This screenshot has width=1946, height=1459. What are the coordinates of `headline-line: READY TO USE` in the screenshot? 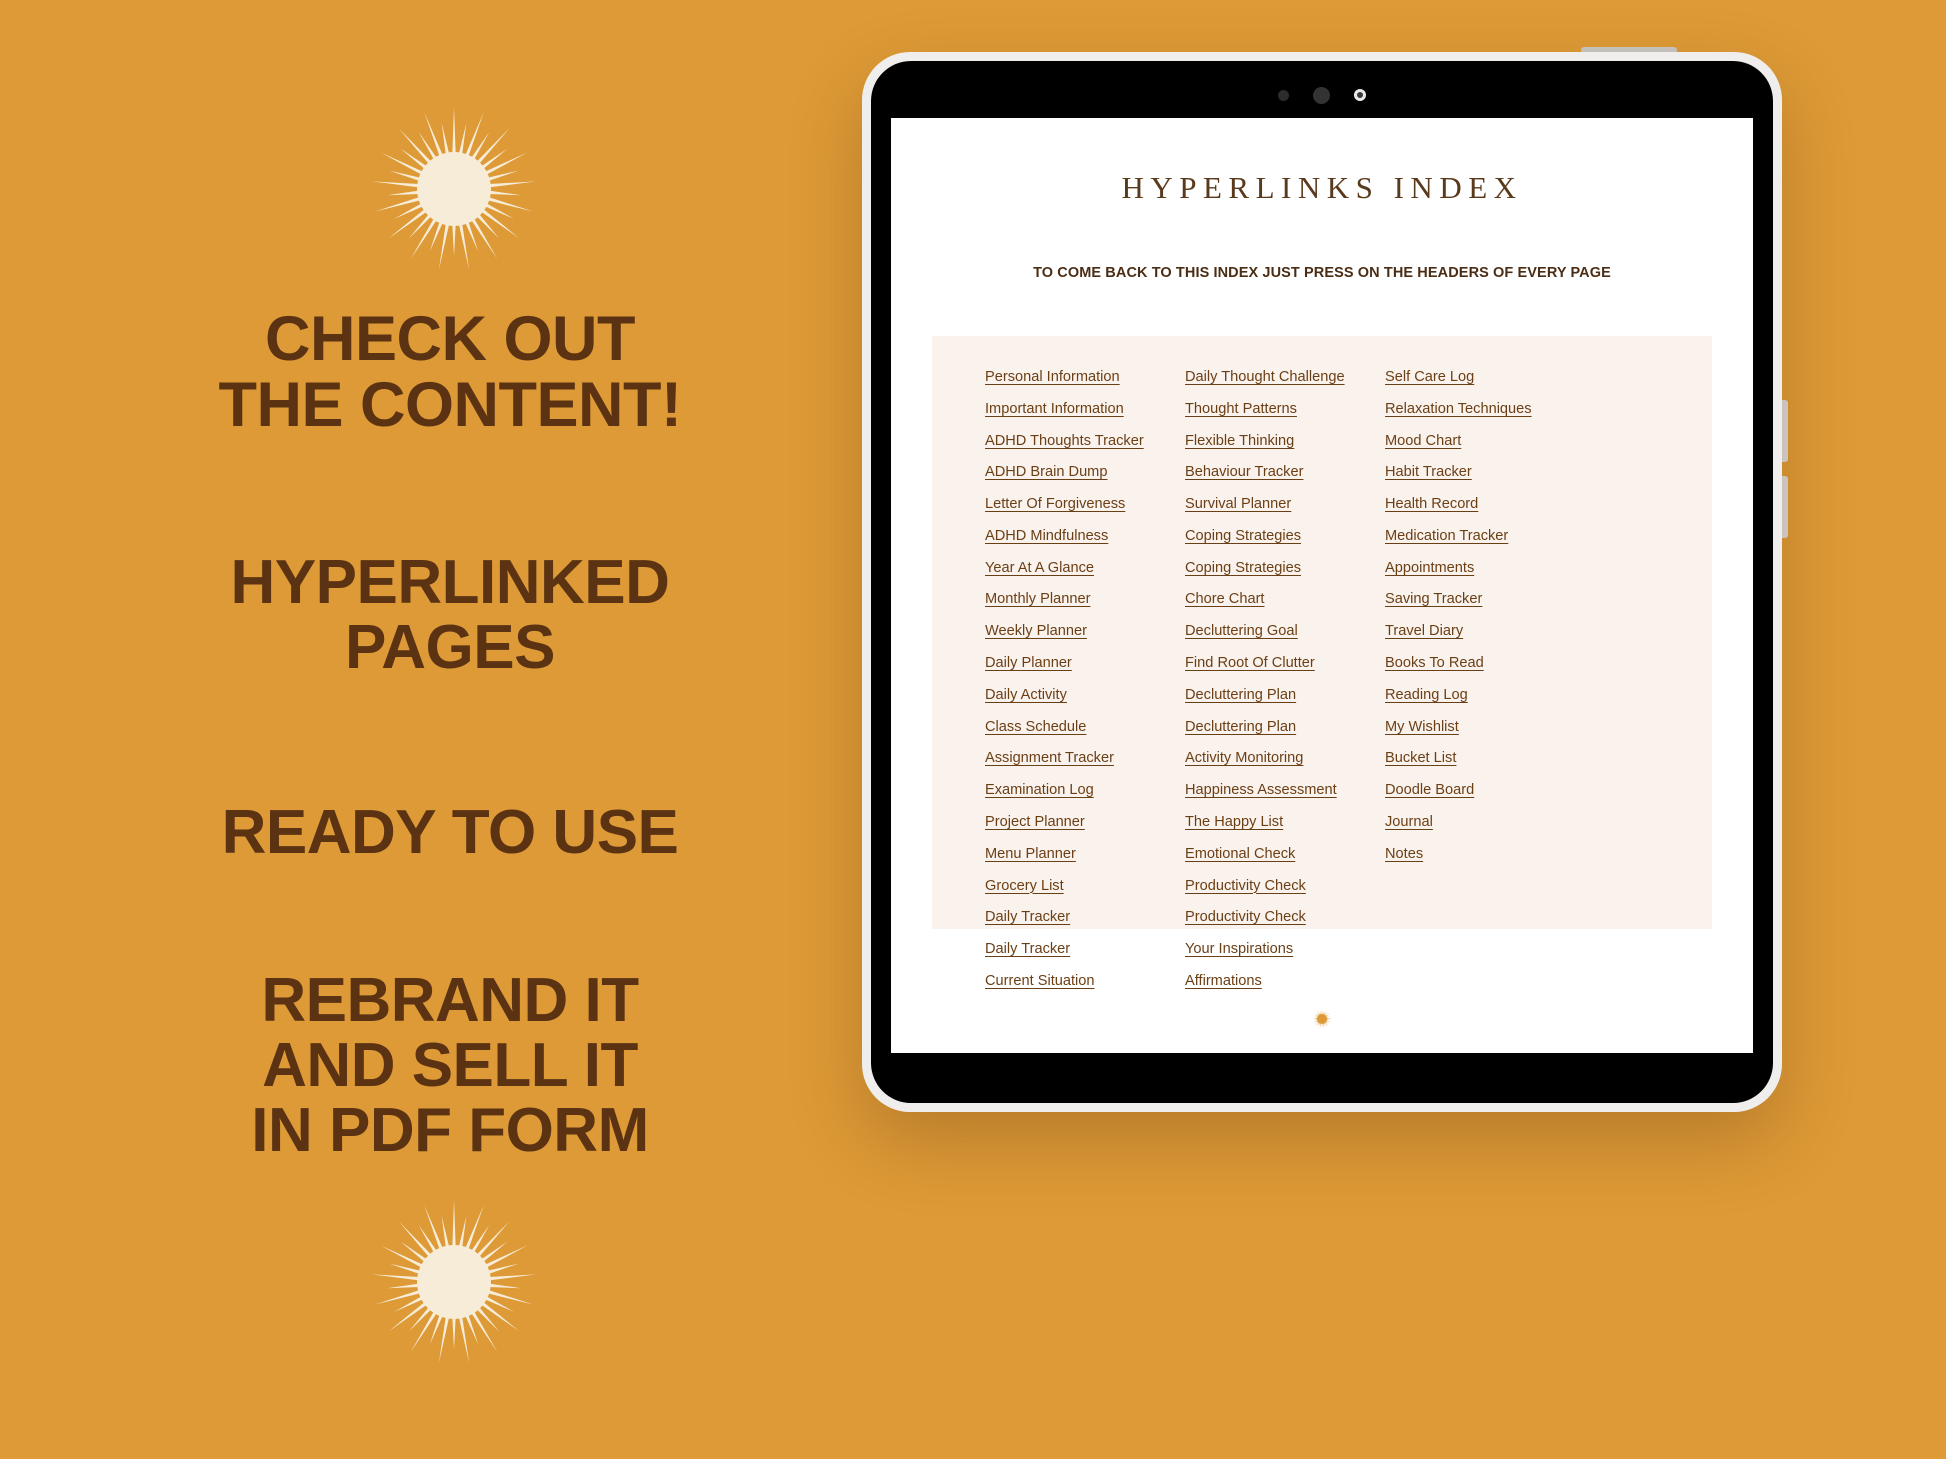 It's located at (450, 832).